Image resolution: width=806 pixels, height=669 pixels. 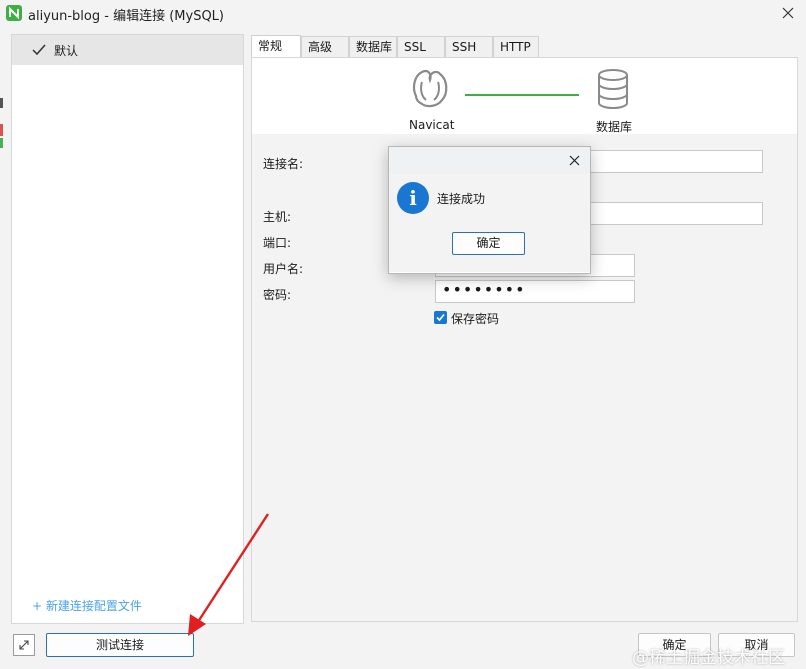 I want to click on dialog-body: i 连接成功 确定, so click(x=489, y=222).